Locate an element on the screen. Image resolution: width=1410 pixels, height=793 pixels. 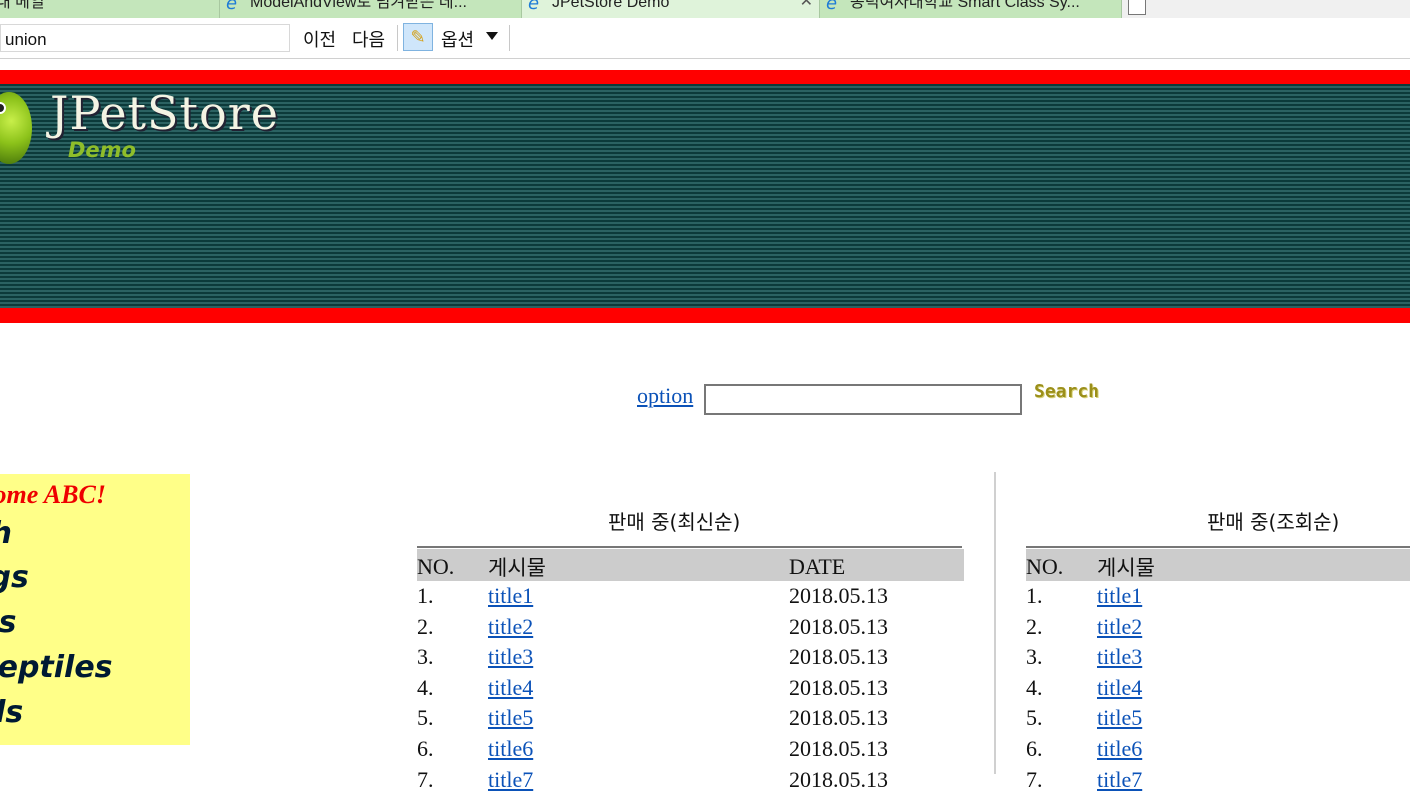
header-date: DATE is located at coordinates (817, 566).